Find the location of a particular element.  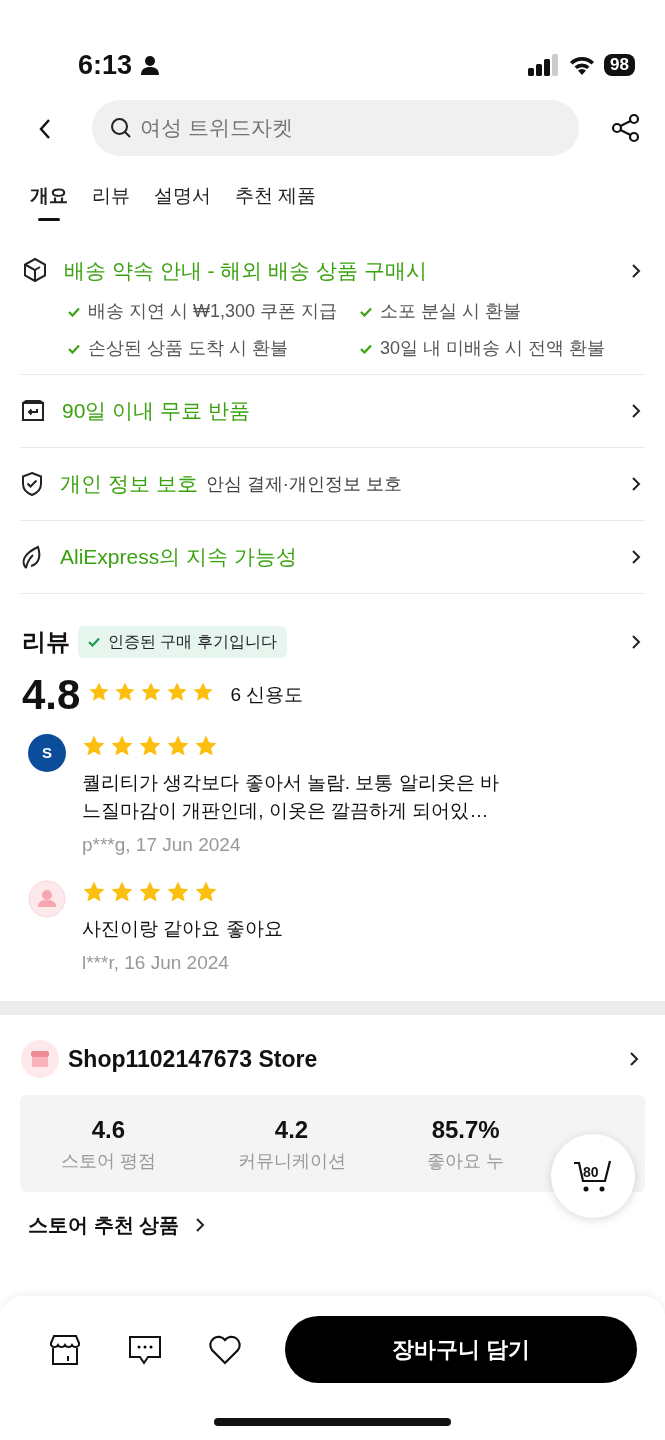

guarantee-text: 소포 분실 시 환불 is located at coordinates (450, 311).